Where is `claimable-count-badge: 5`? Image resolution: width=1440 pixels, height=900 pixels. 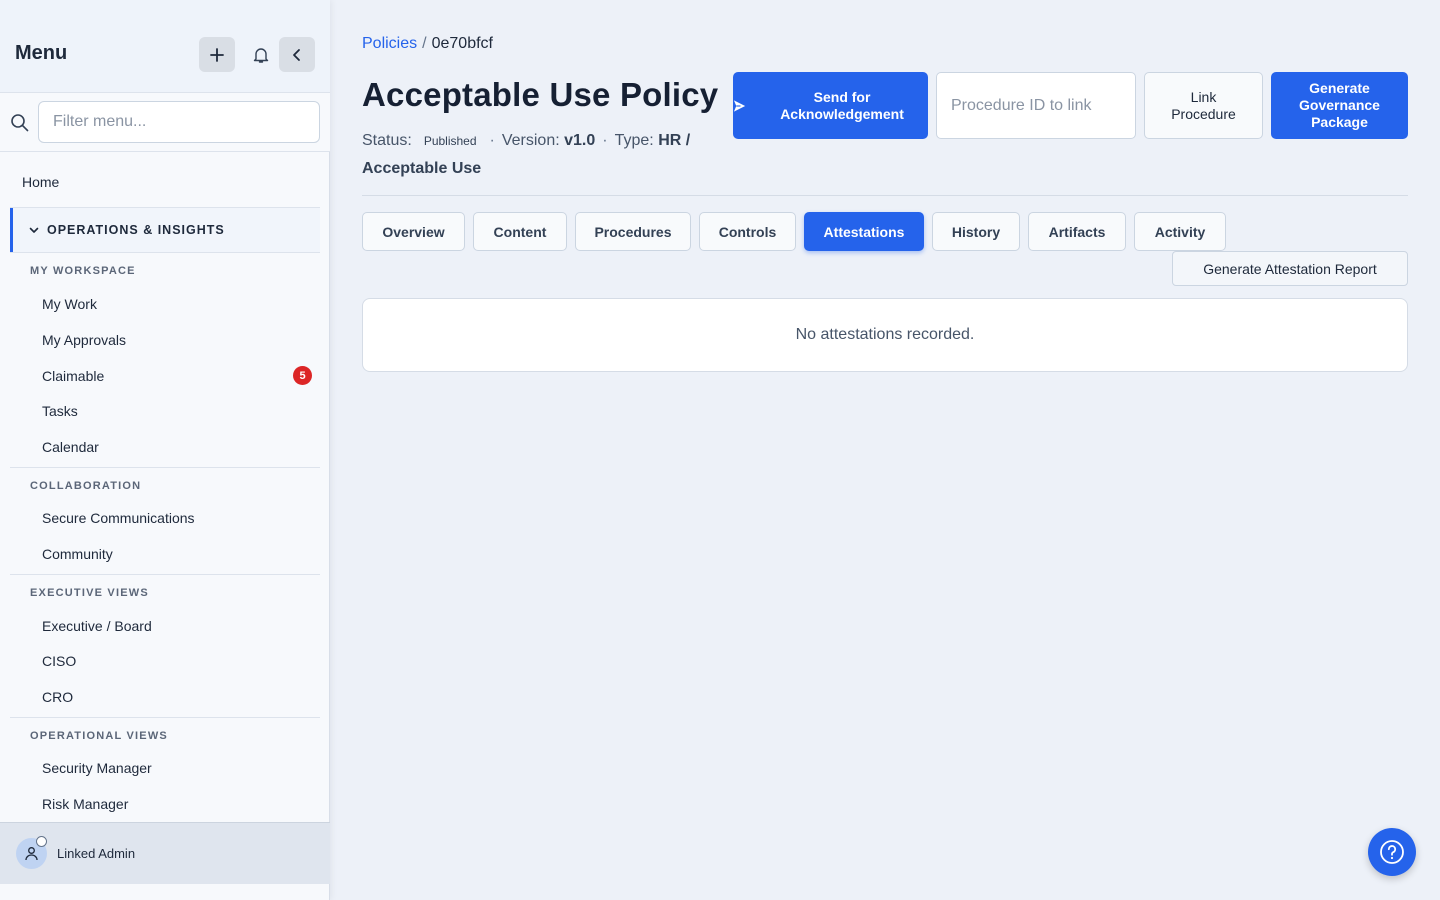
claimable-count-badge: 5 is located at coordinates (302, 375).